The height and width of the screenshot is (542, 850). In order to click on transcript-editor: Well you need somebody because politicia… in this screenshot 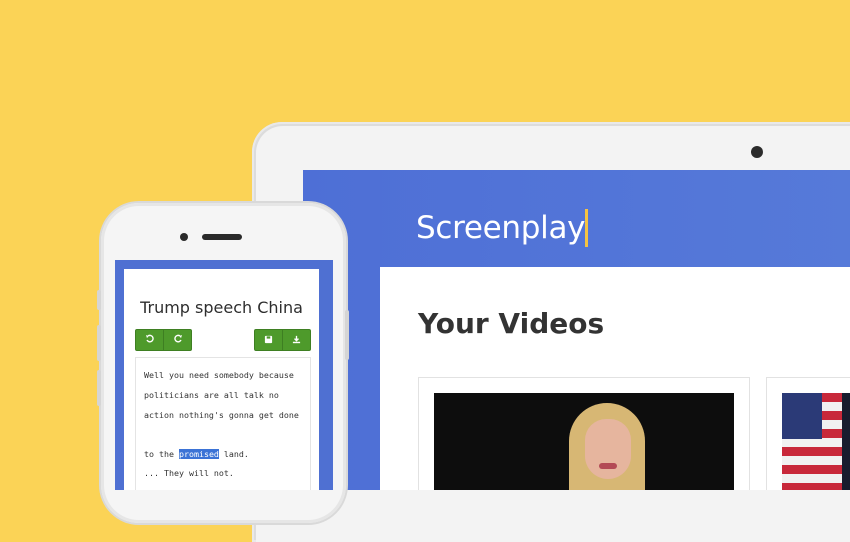, I will do `click(223, 423)`.